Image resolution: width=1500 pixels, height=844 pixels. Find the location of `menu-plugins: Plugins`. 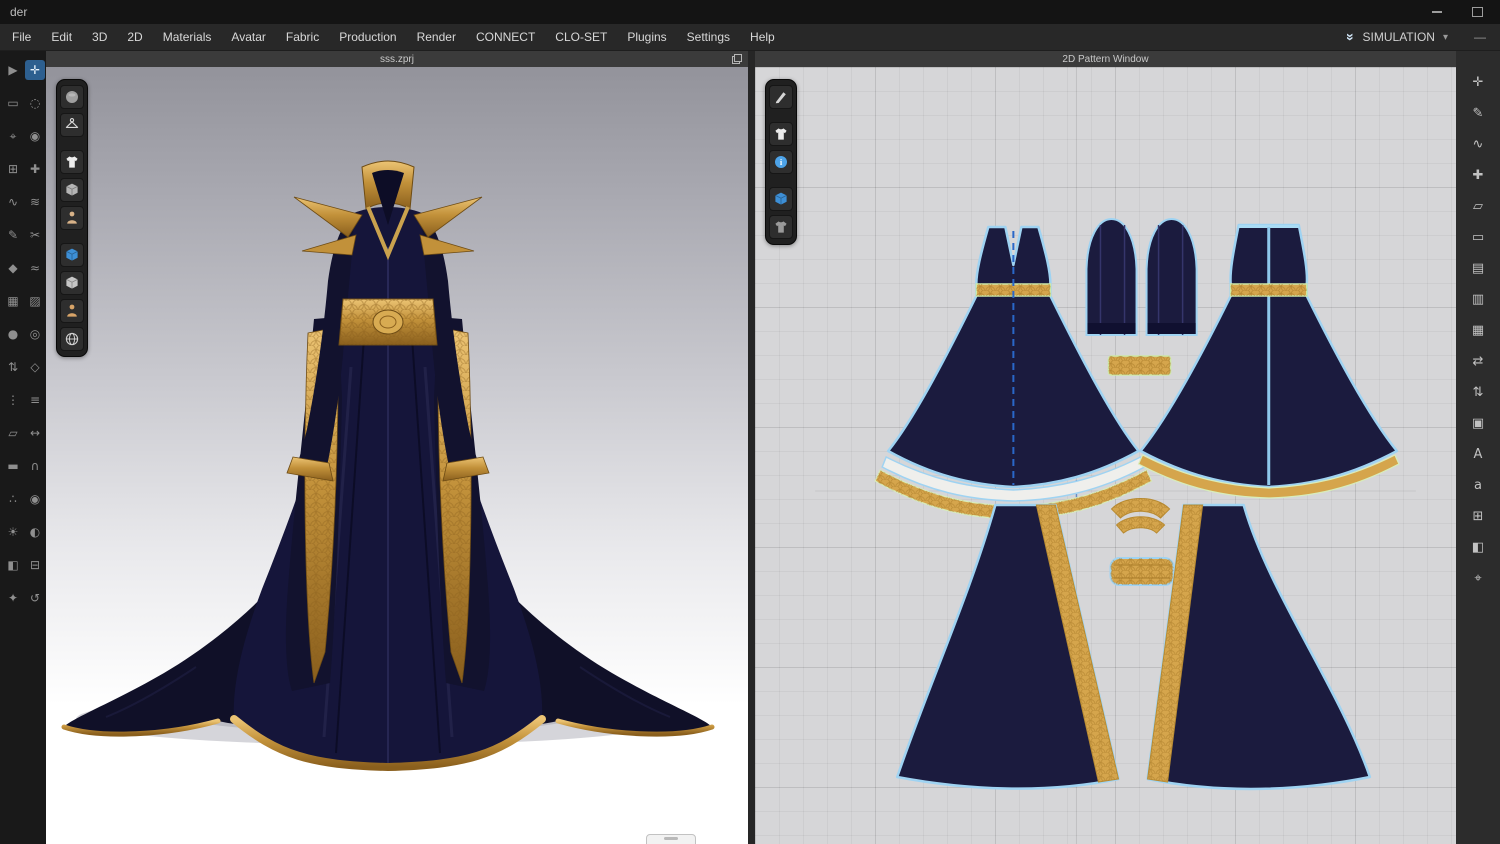

menu-plugins: Plugins is located at coordinates (646, 37).